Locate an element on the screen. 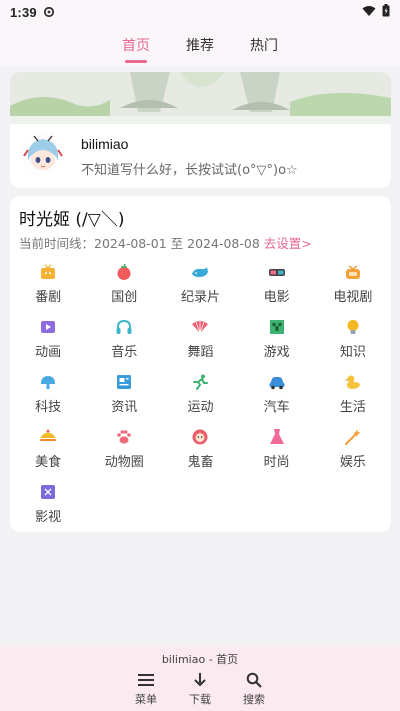  category-label: 科技 is located at coordinates (48, 407).